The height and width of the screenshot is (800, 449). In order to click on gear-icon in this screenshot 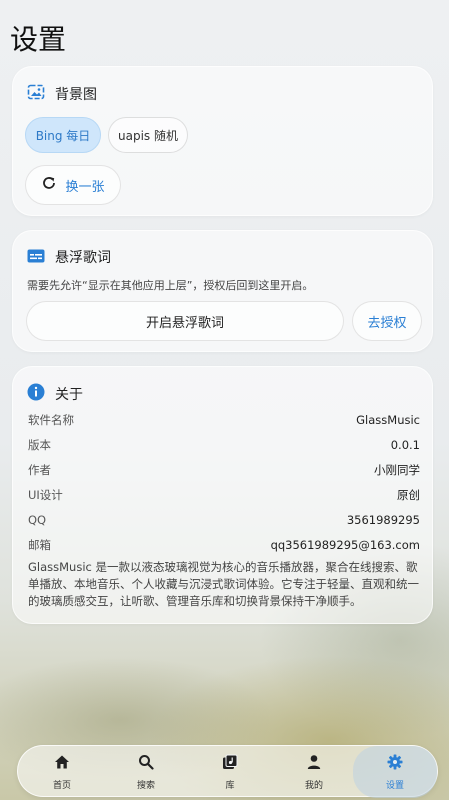, I will do `click(395, 764)`.